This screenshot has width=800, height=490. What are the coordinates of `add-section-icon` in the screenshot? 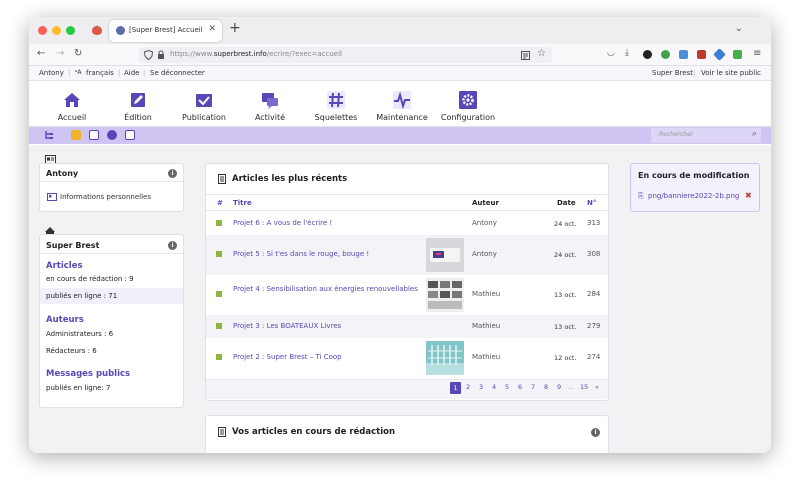 It's located at (76, 135).